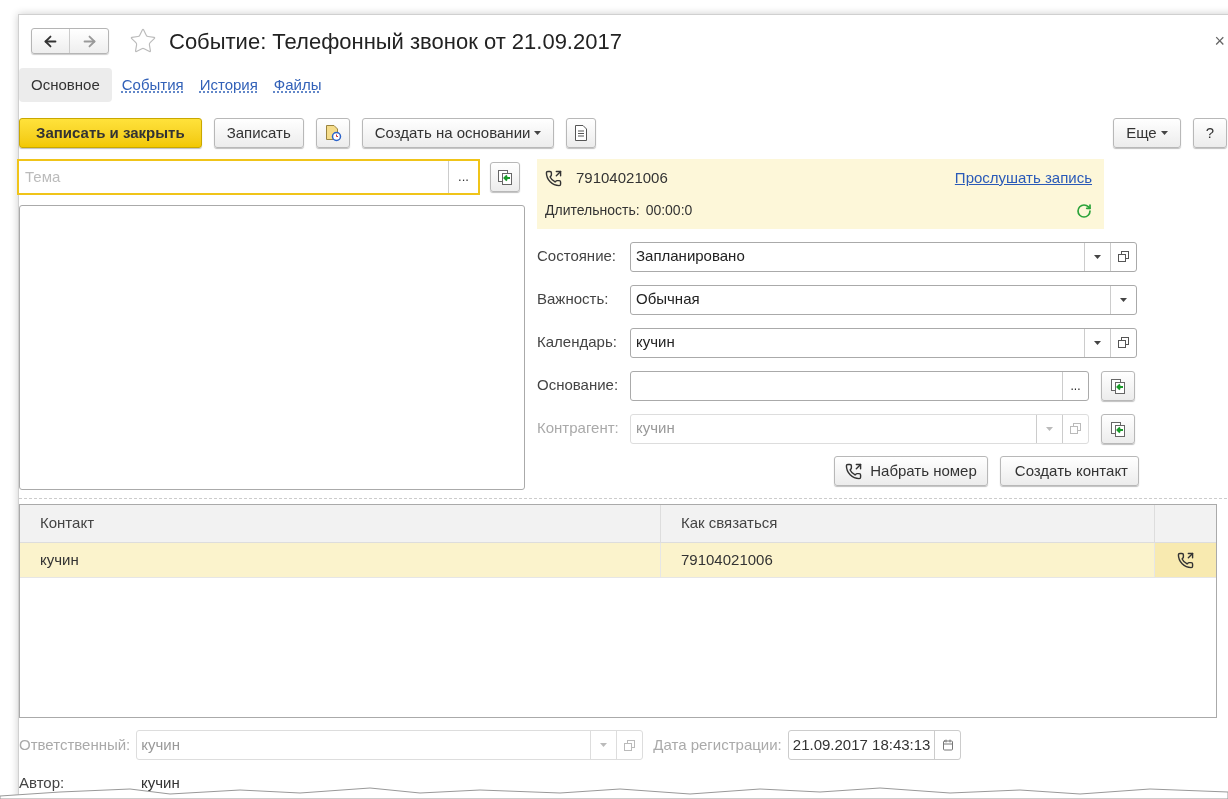  What do you see at coordinates (458, 133) in the screenshot?
I see `create-based-on-button: Создать на основании` at bounding box center [458, 133].